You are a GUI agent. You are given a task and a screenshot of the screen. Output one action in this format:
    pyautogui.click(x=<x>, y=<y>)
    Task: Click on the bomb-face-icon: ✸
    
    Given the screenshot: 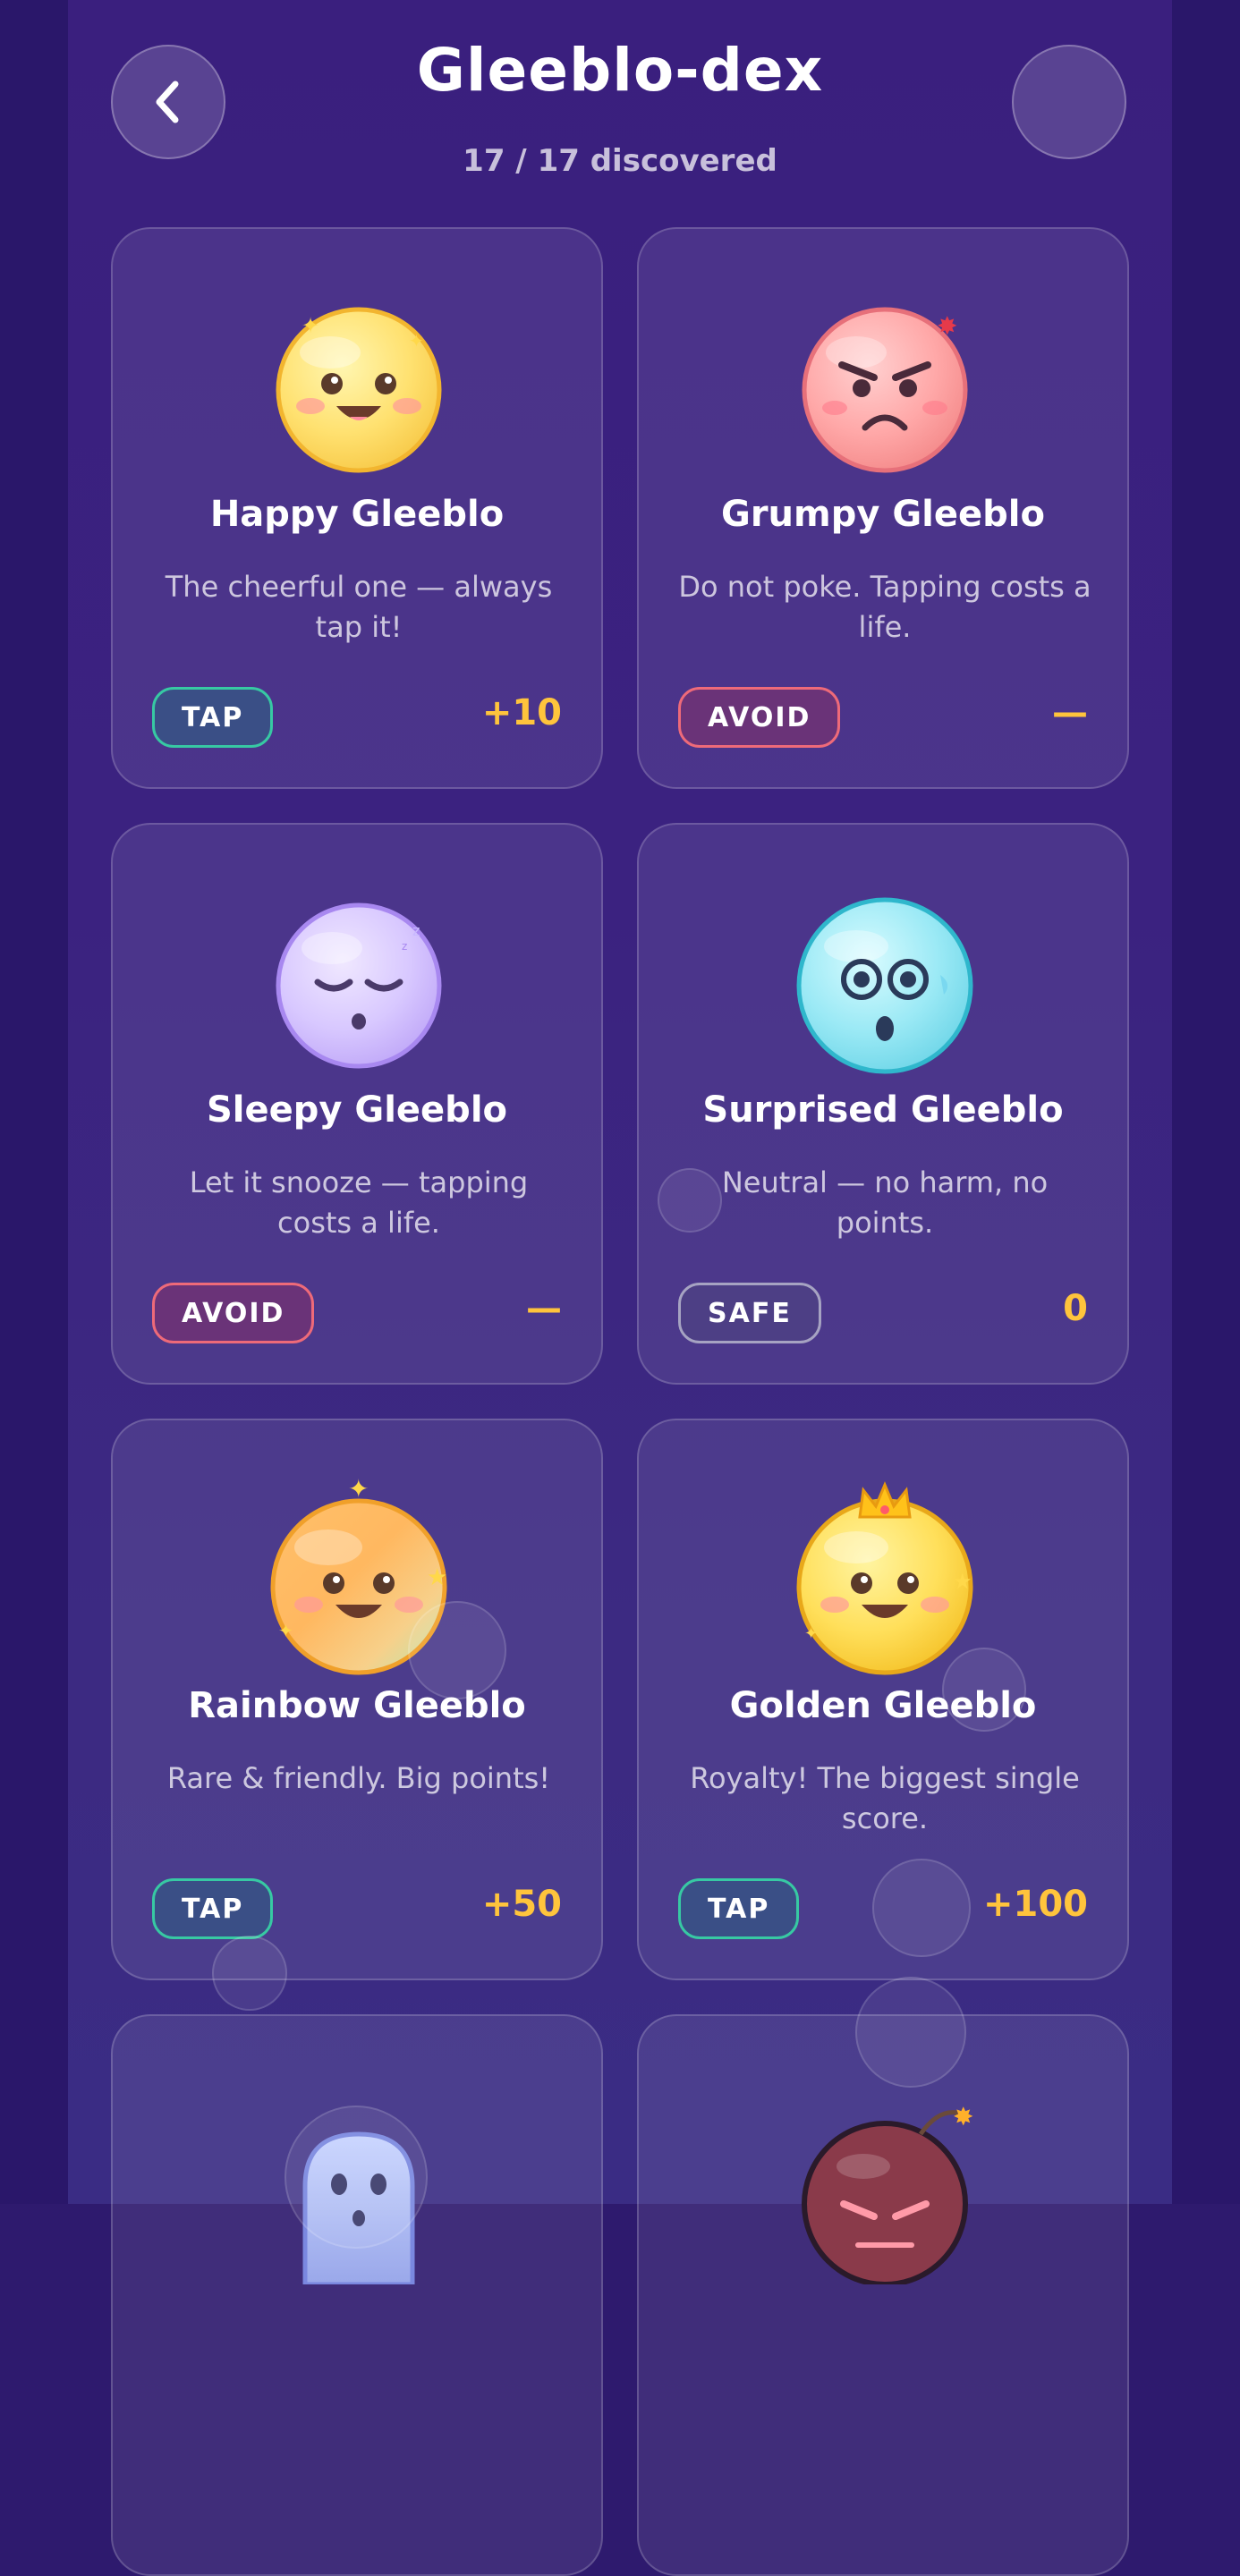 What is the action you would take?
    pyautogui.click(x=887, y=2193)
    